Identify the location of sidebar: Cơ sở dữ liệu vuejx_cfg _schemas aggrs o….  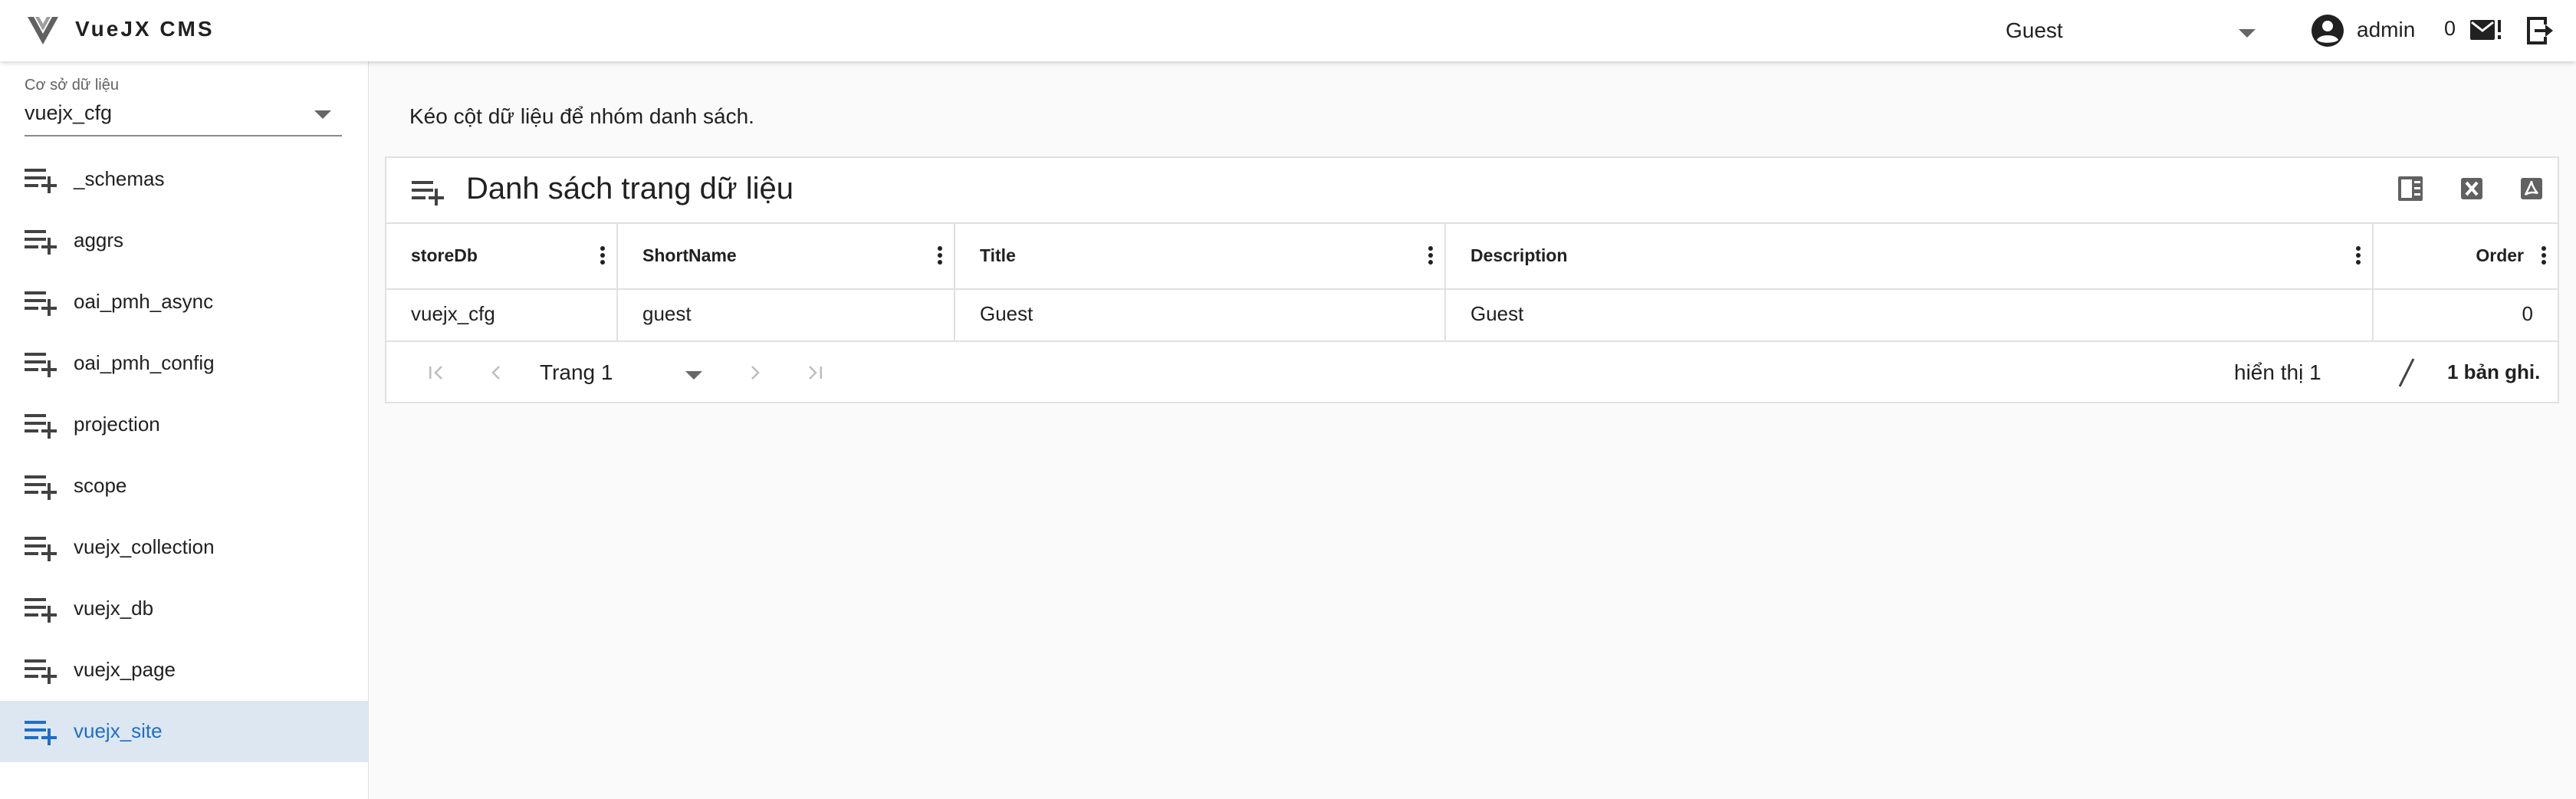
(184, 430).